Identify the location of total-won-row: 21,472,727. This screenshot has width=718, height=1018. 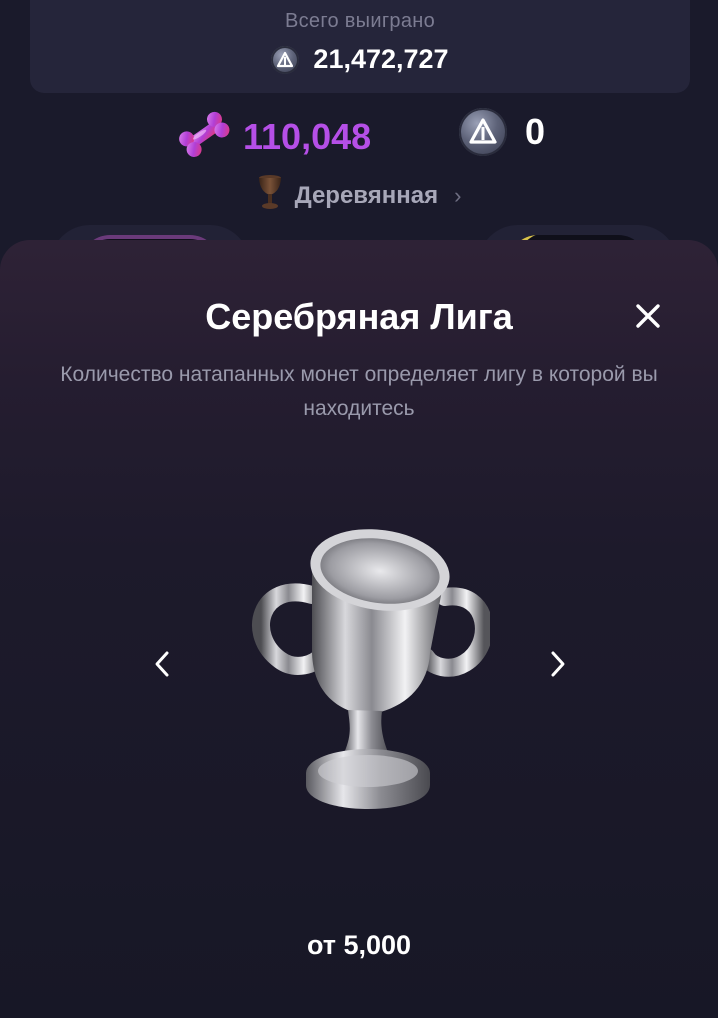
(360, 59).